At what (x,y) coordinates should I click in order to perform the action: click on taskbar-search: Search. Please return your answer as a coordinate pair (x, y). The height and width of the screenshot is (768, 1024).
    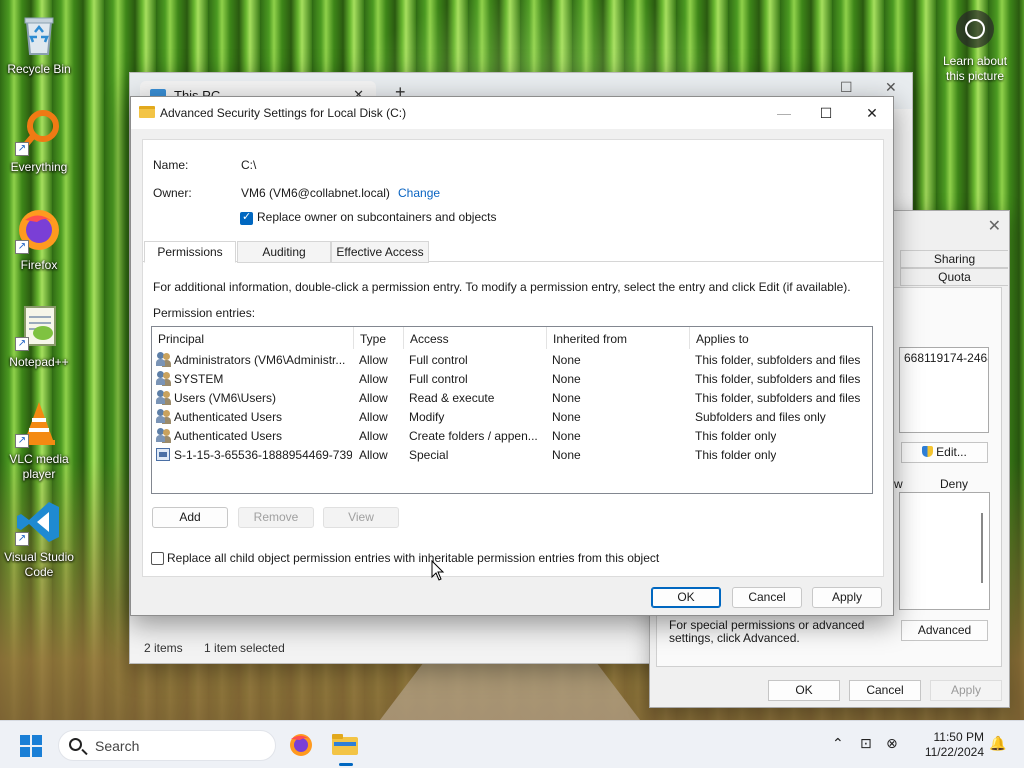
    Looking at the image, I should click on (167, 745).